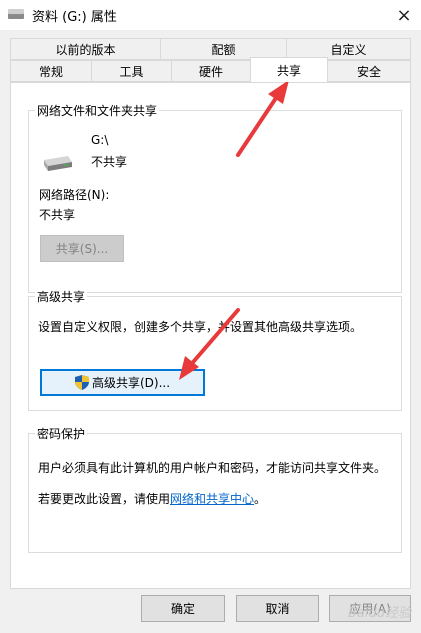 The width and height of the screenshot is (421, 633). Describe the element at coordinates (74, 195) in the screenshot. I see `network-path-label: 网络路径(N):` at that location.